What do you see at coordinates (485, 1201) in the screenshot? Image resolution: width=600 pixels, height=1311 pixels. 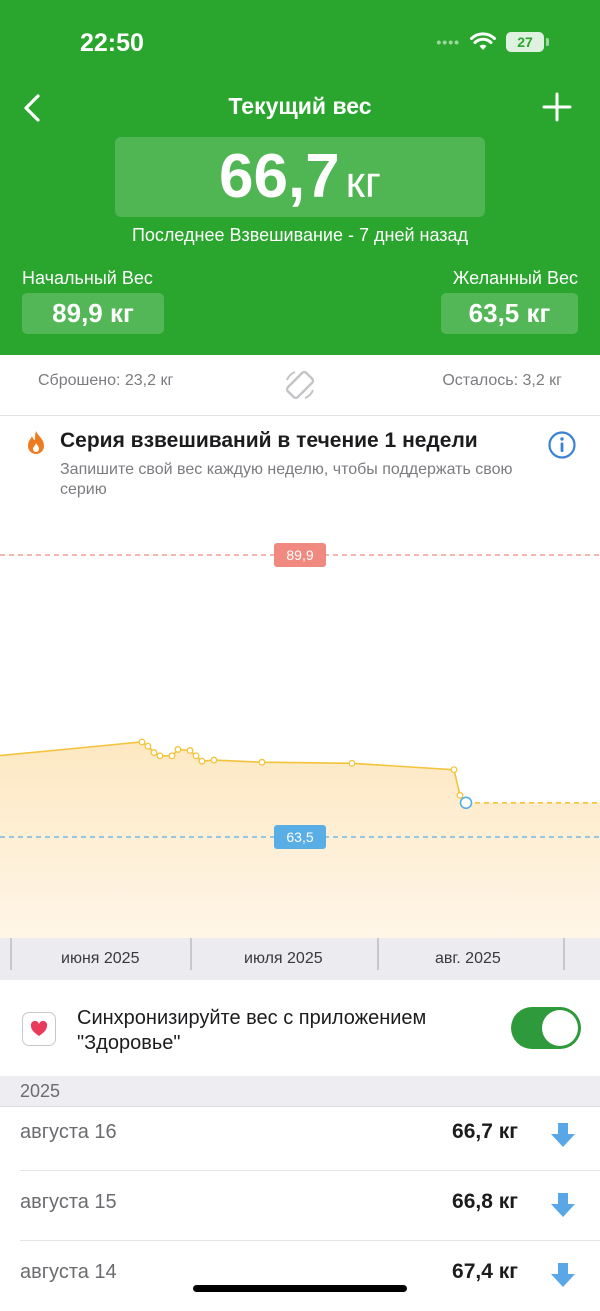 I see `log-value: 66,8 кг` at bounding box center [485, 1201].